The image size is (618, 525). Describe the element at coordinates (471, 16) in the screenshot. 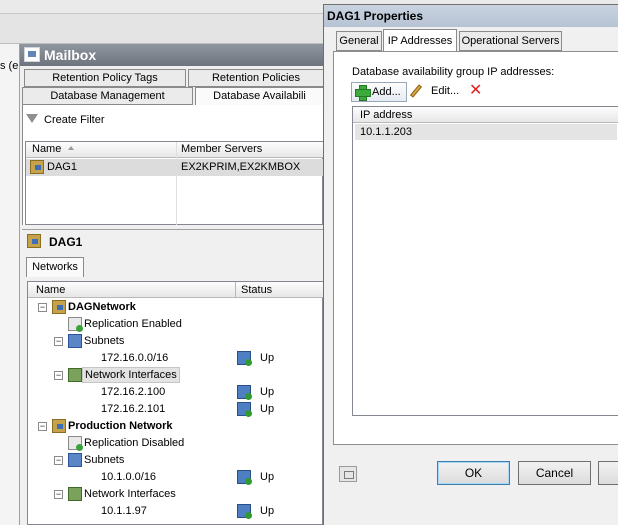

I see `dialog-title: DAG1 Properties` at that location.